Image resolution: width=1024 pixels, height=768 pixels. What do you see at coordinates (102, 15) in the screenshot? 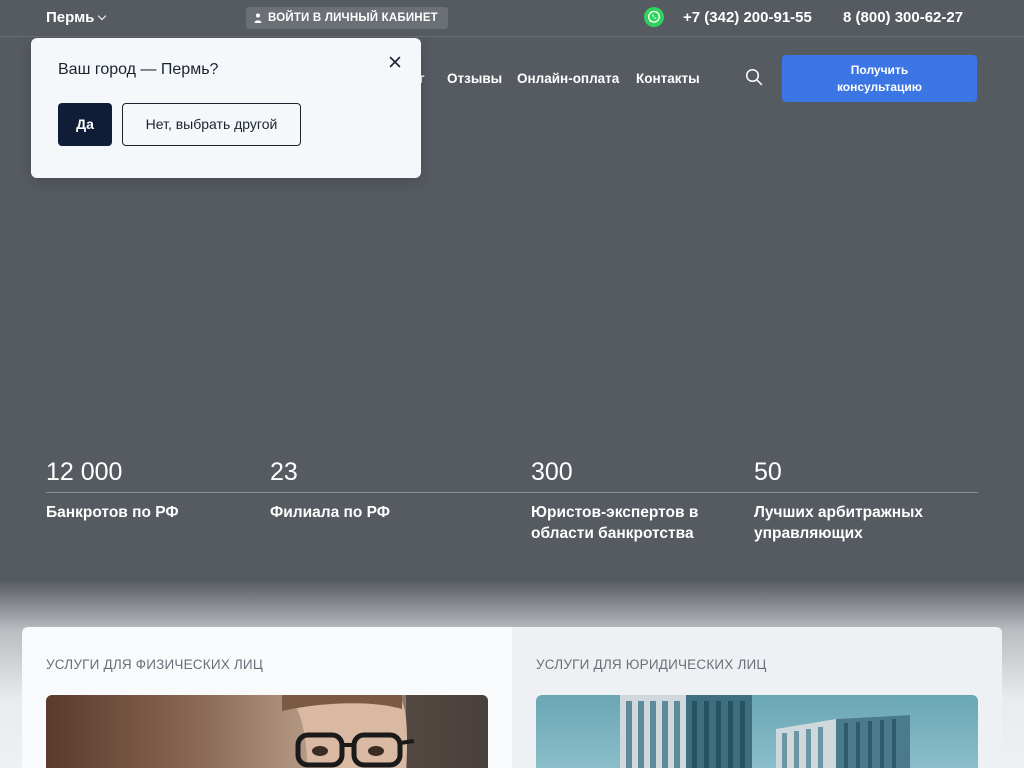
I see `chevron-down-icon` at bounding box center [102, 15].